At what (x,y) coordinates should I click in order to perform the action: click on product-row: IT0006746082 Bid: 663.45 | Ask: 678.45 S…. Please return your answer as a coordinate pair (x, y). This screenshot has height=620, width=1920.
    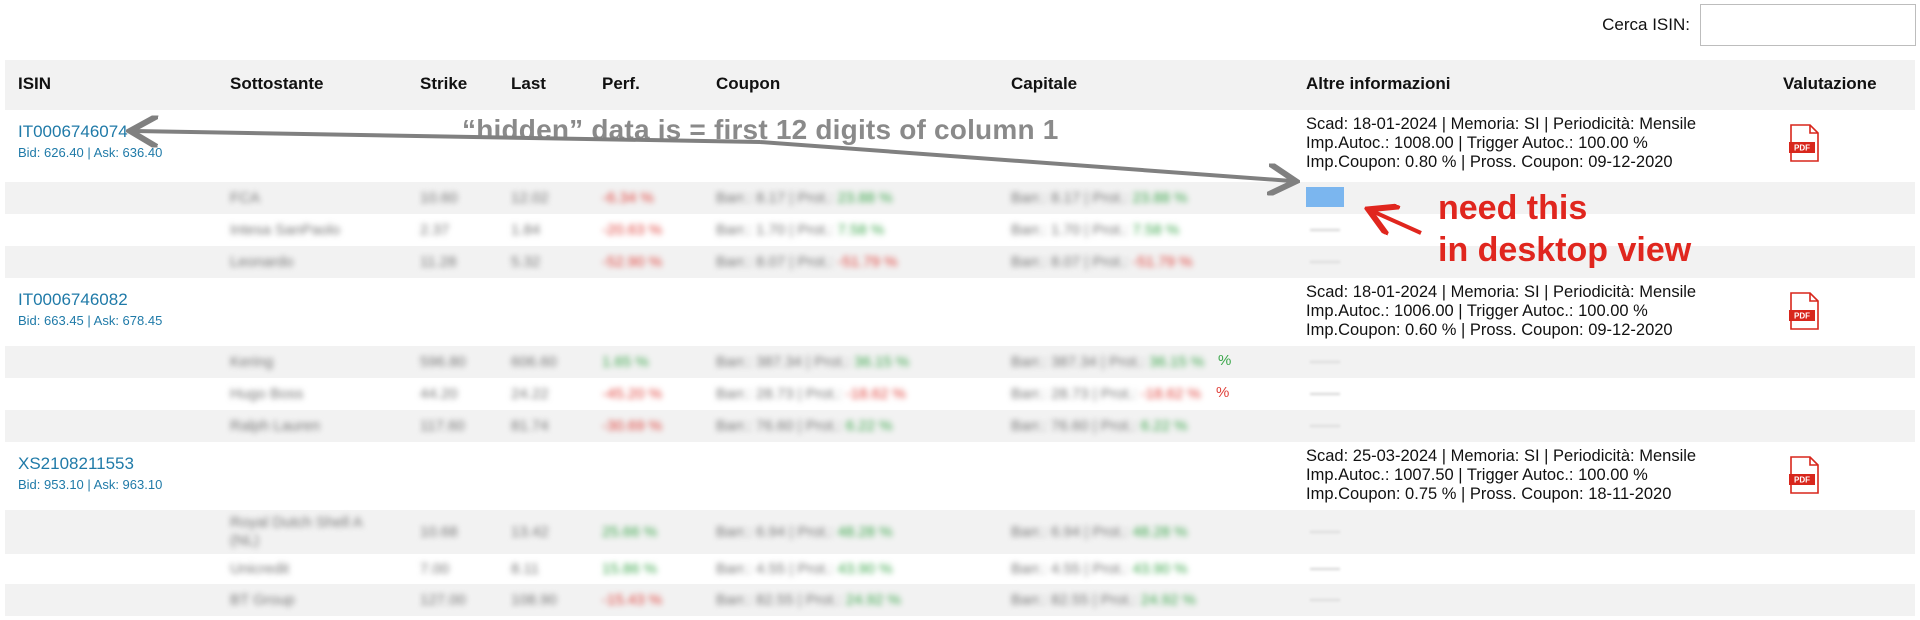
    Looking at the image, I should click on (960, 312).